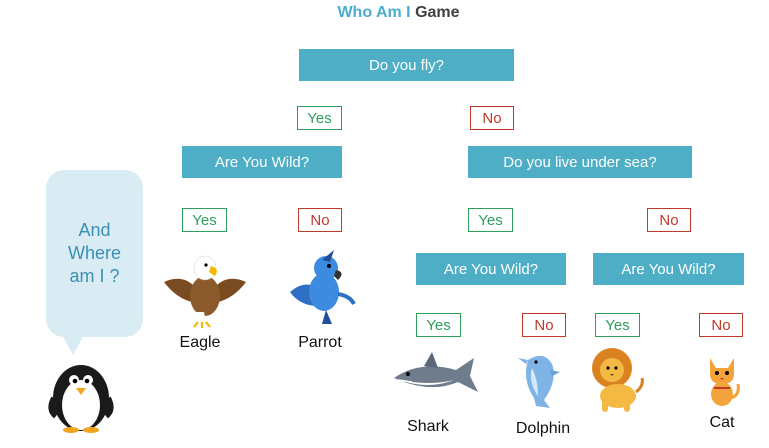 This screenshot has height=448, width=769. Describe the element at coordinates (617, 325) in the screenshot. I see `answer-wild3-yes: Yes` at that location.